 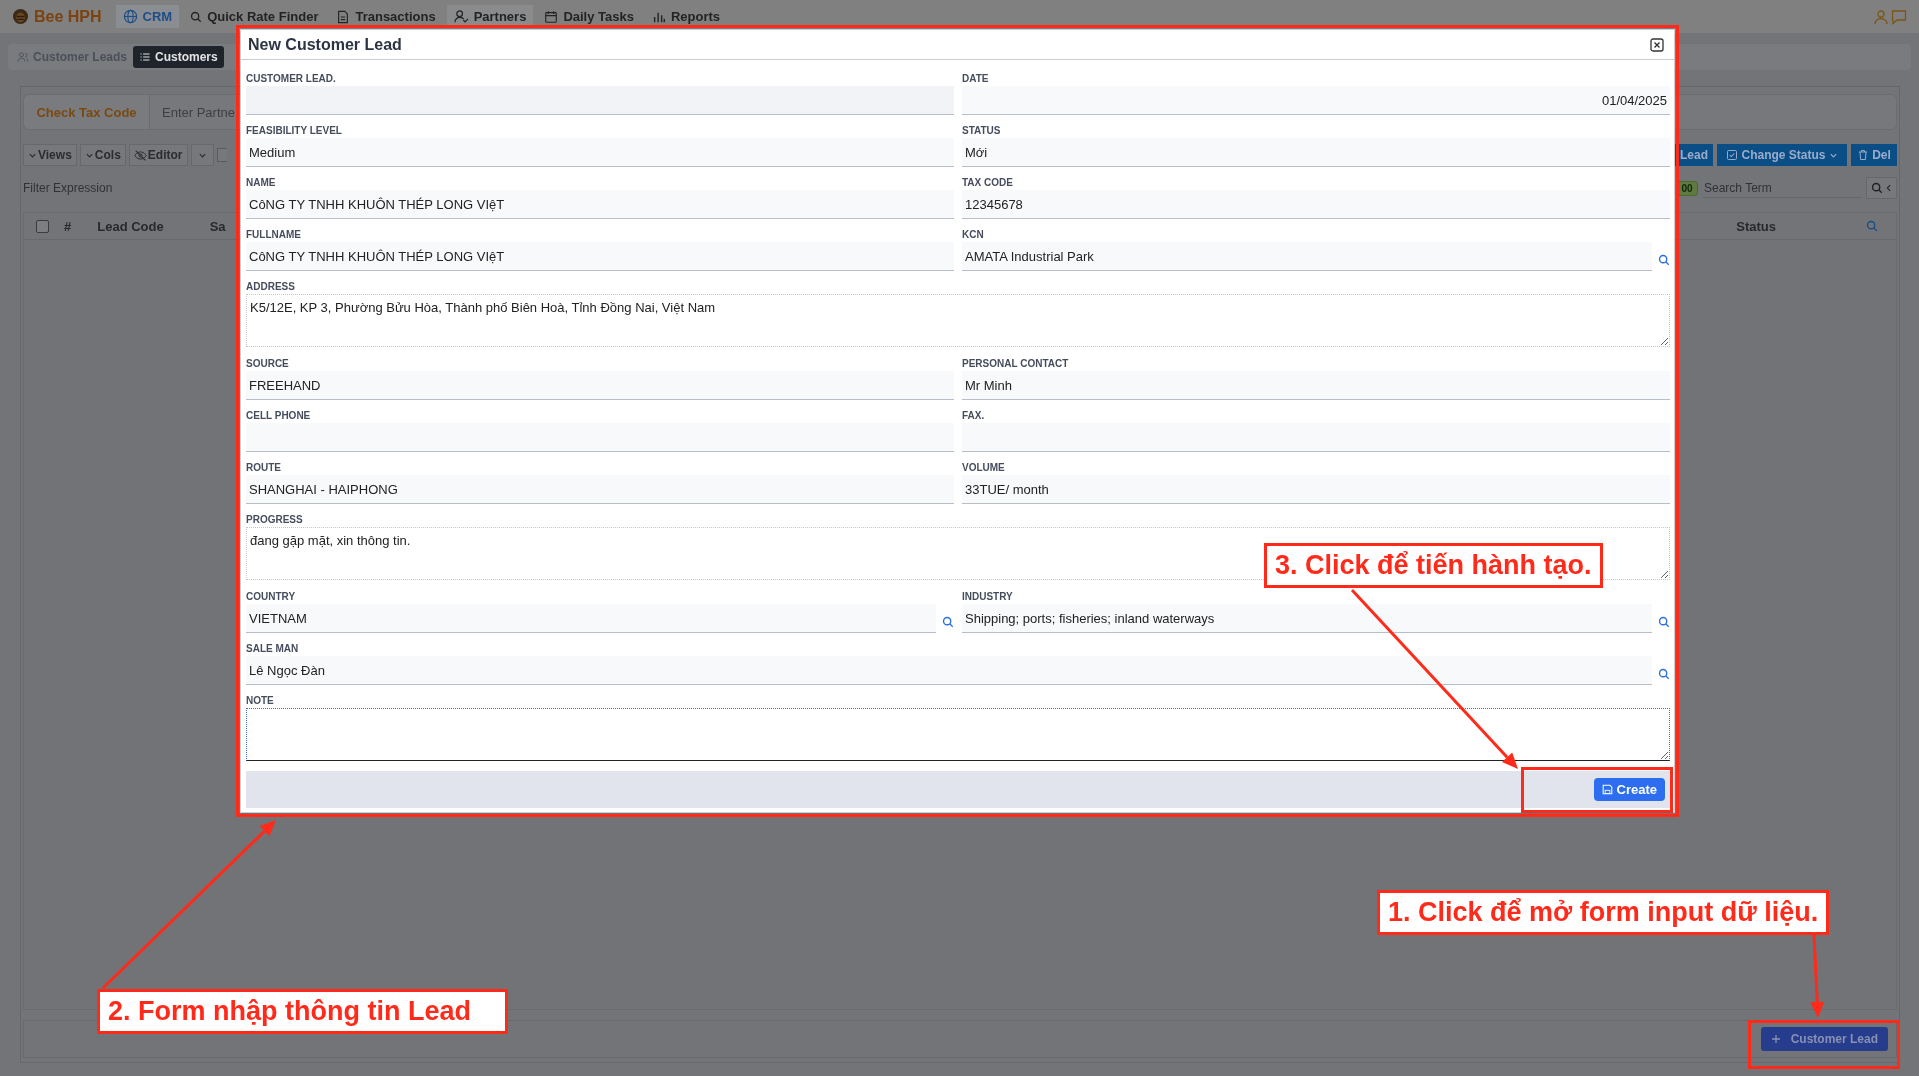 I want to click on callout-tooltip: 1. Click để mở form input dữ liệu., so click(x=1603, y=912).